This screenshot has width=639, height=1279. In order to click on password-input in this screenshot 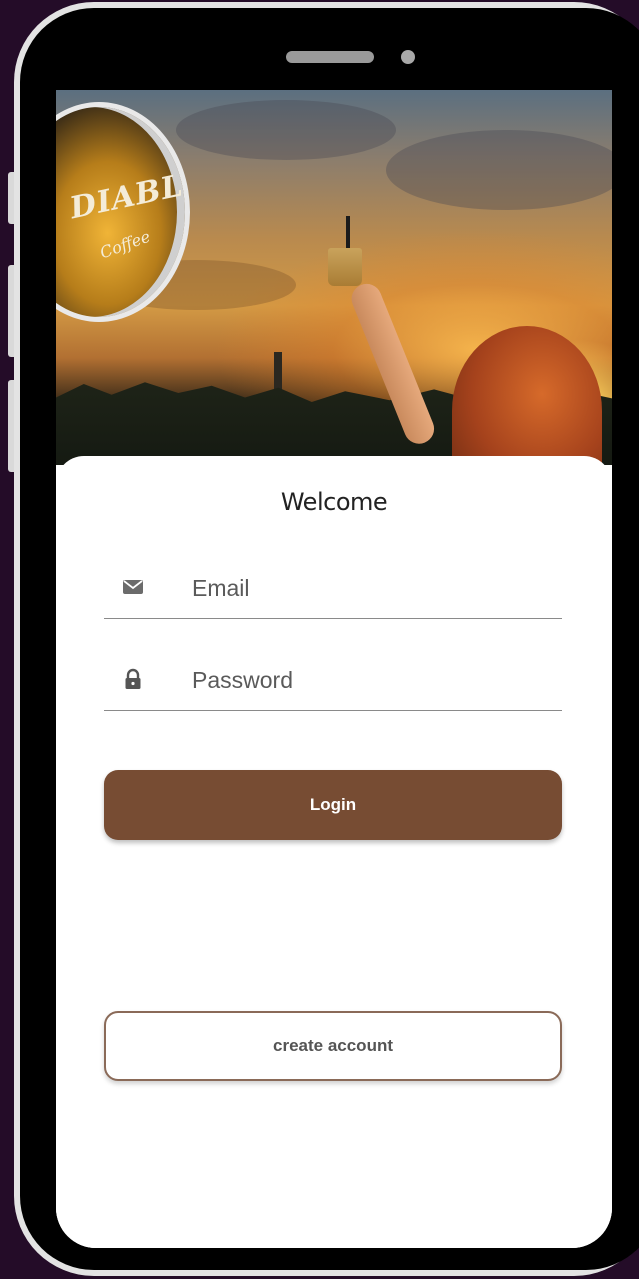, I will do `click(372, 680)`.